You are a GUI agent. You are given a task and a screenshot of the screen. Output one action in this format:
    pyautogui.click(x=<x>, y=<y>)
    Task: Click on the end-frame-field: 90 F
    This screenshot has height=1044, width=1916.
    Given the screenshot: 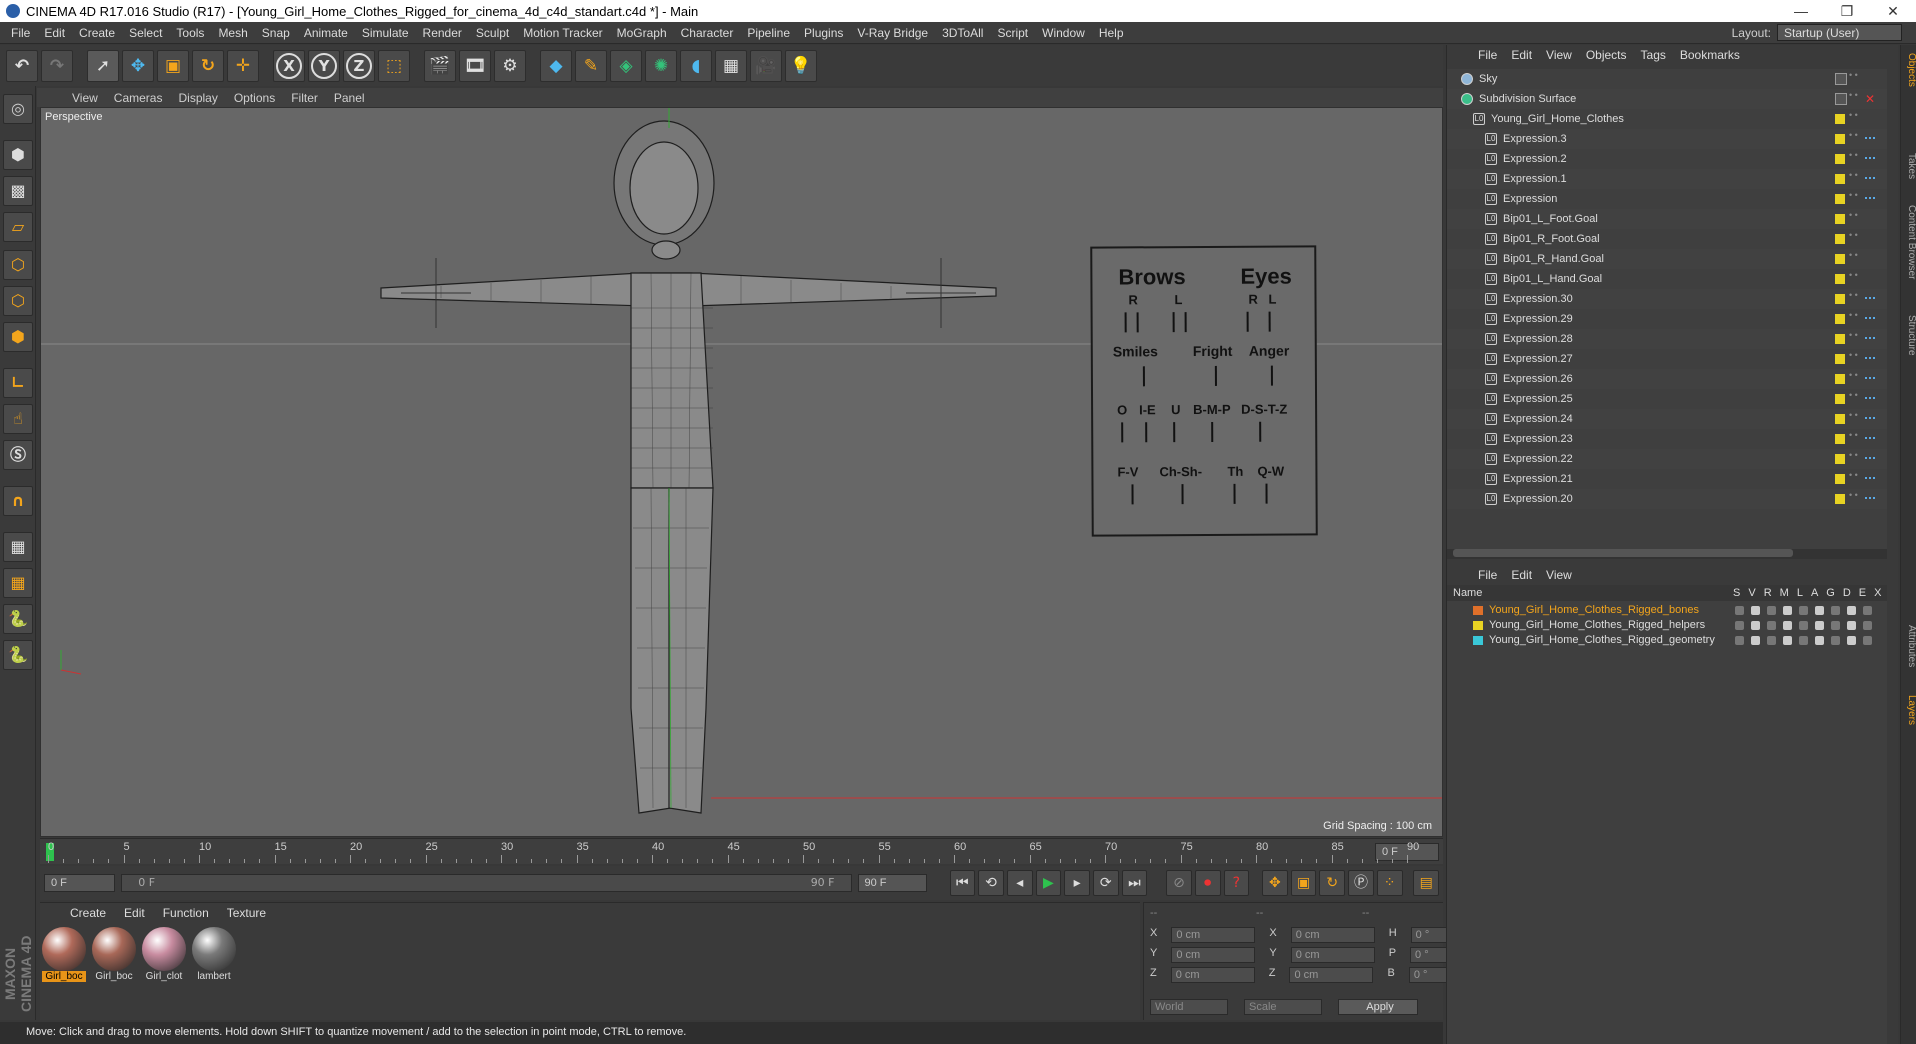 What is the action you would take?
    pyautogui.click(x=892, y=883)
    